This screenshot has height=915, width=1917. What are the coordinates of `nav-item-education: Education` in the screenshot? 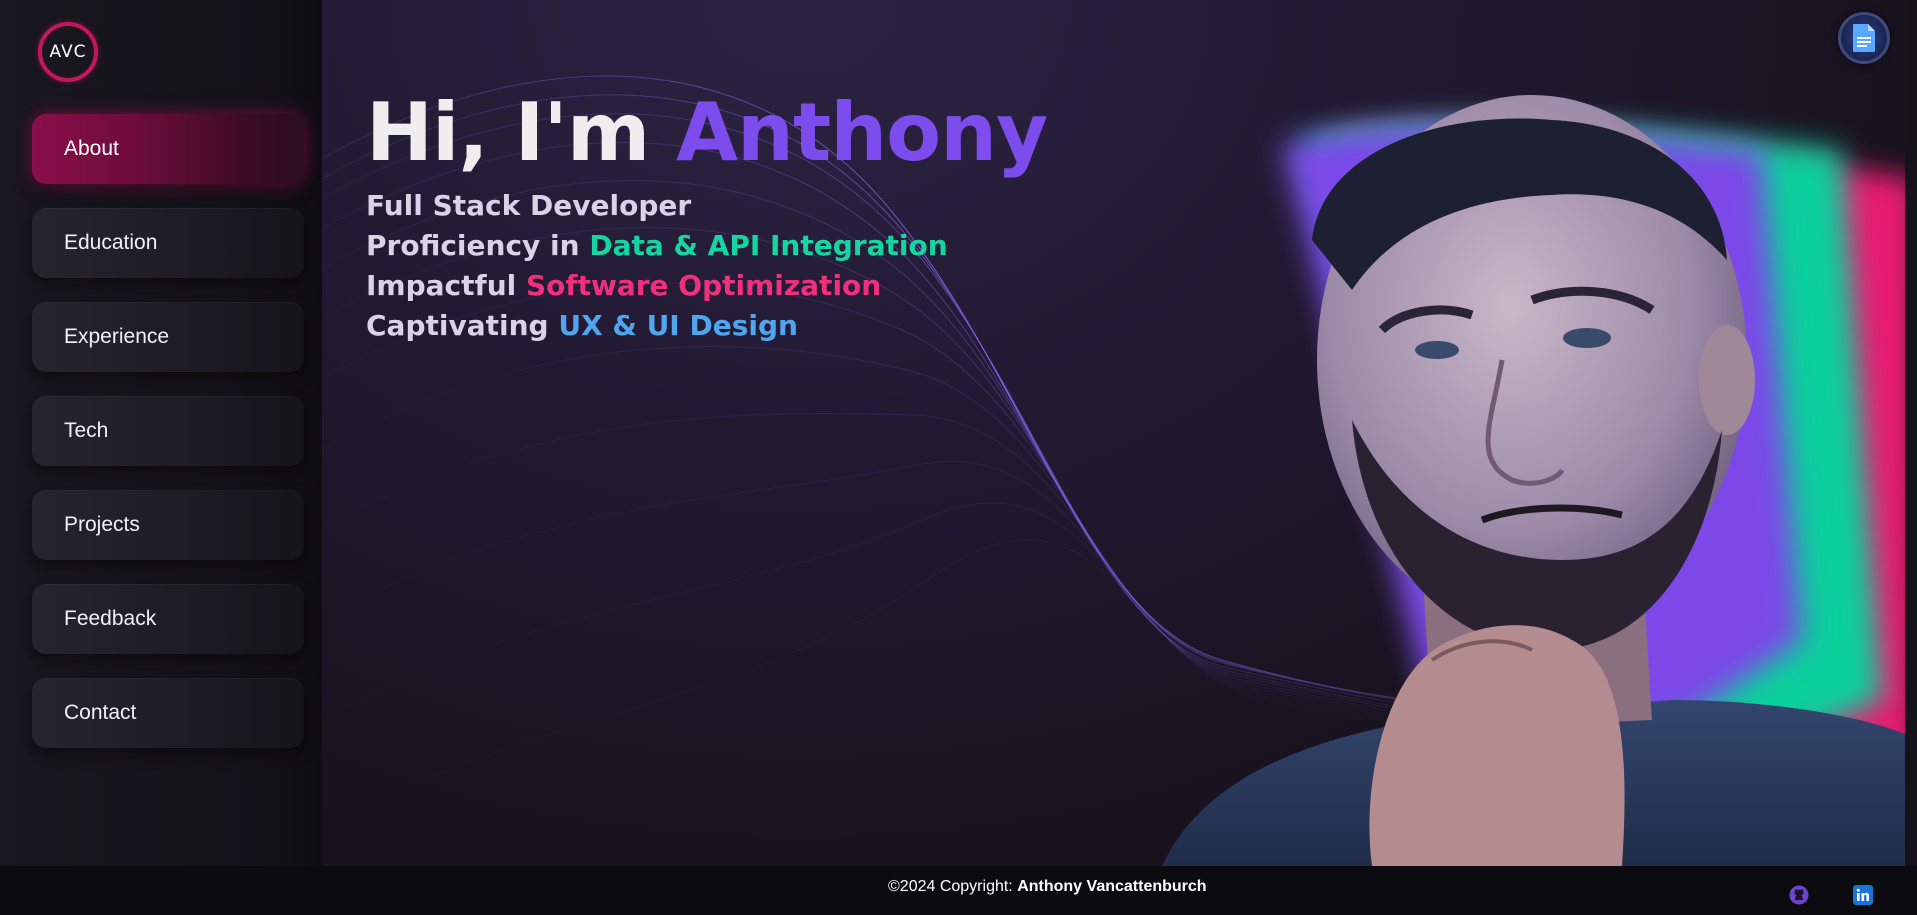 It's located at (168, 243).